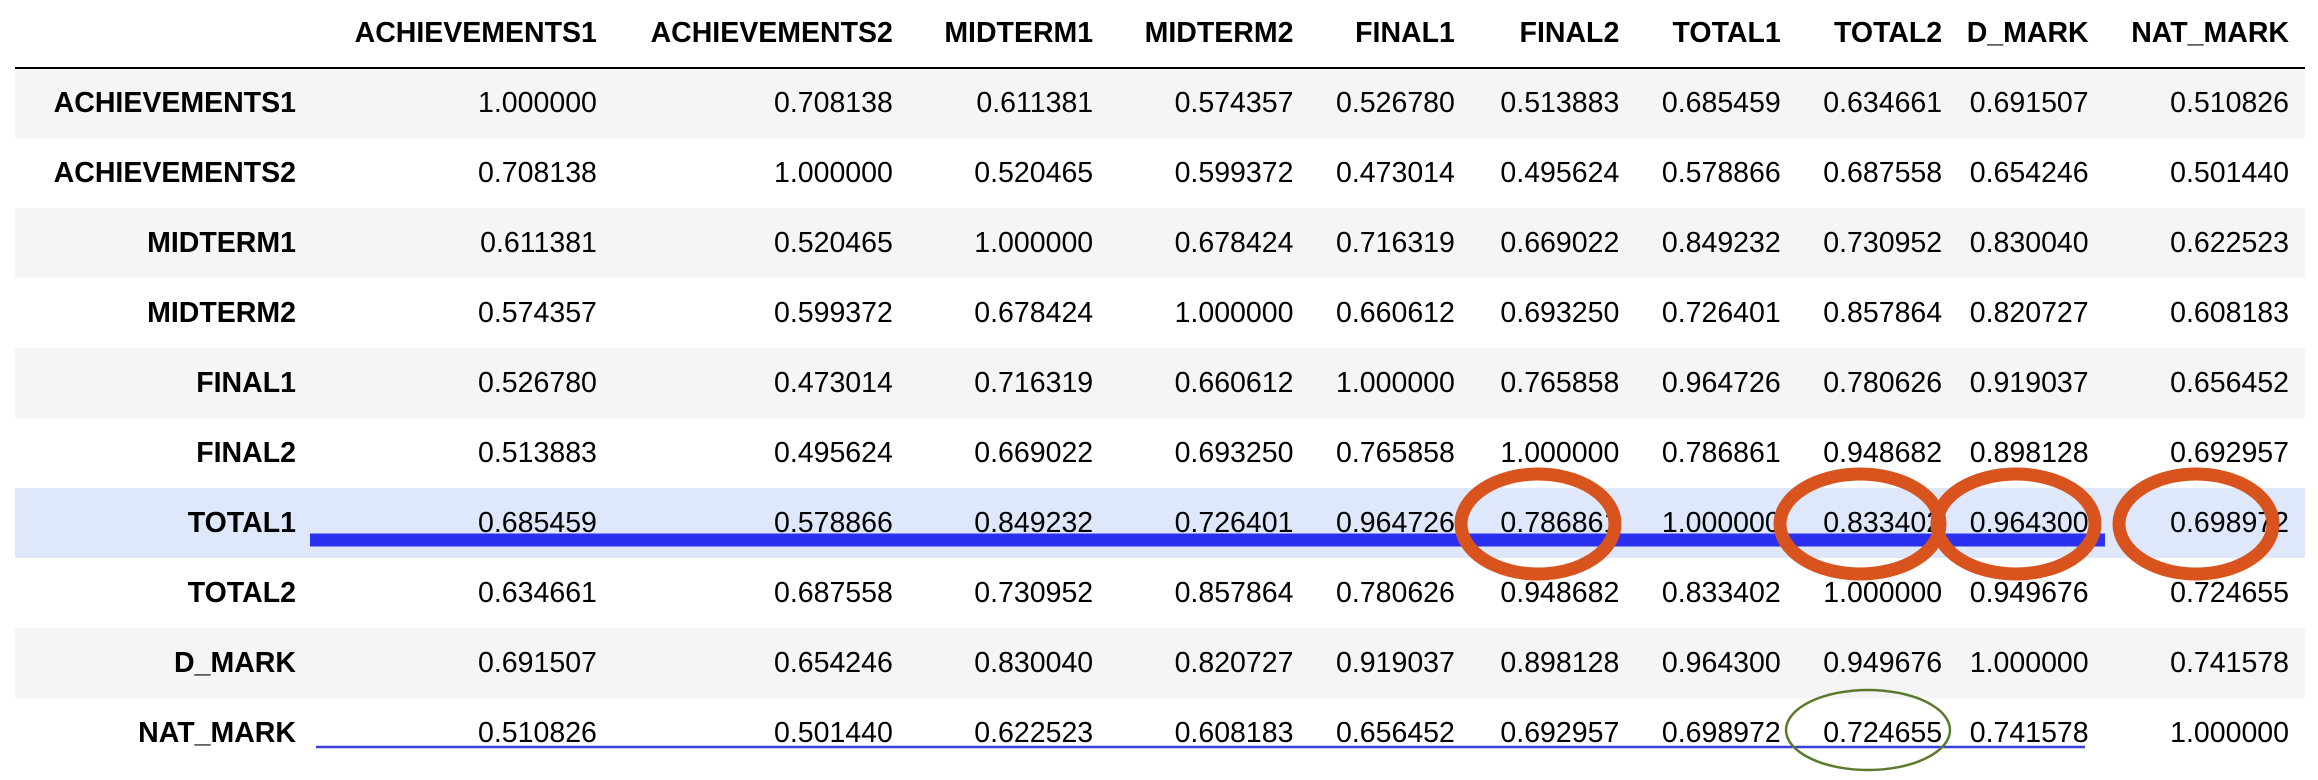 The width and height of the screenshot is (2318, 780). I want to click on table-cell: 0.520465, so click(1034, 172).